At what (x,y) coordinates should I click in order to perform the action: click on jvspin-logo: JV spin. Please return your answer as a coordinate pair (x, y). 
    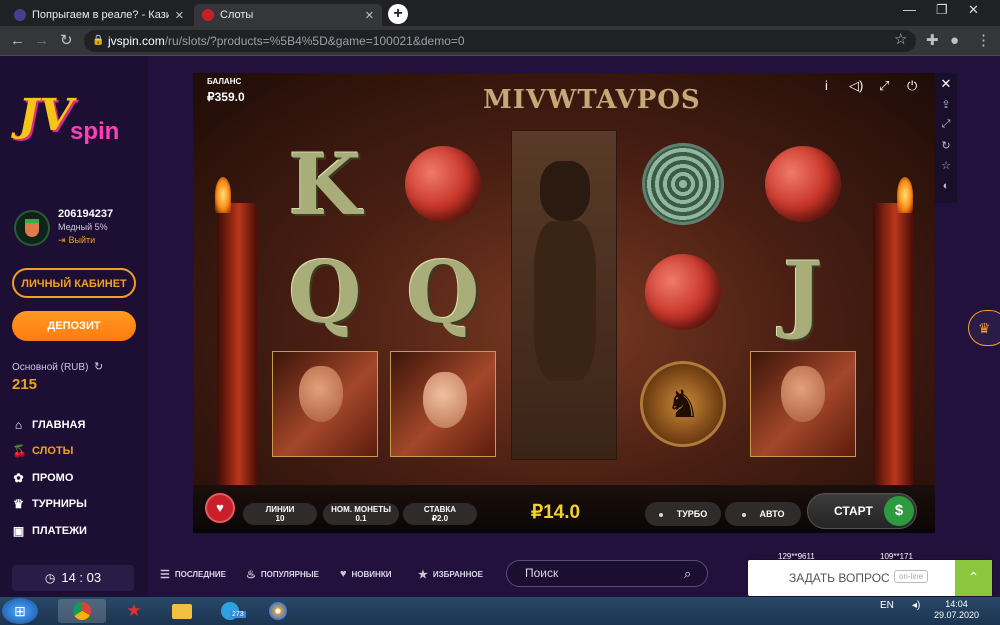
    Looking at the image, I should click on (73, 122).